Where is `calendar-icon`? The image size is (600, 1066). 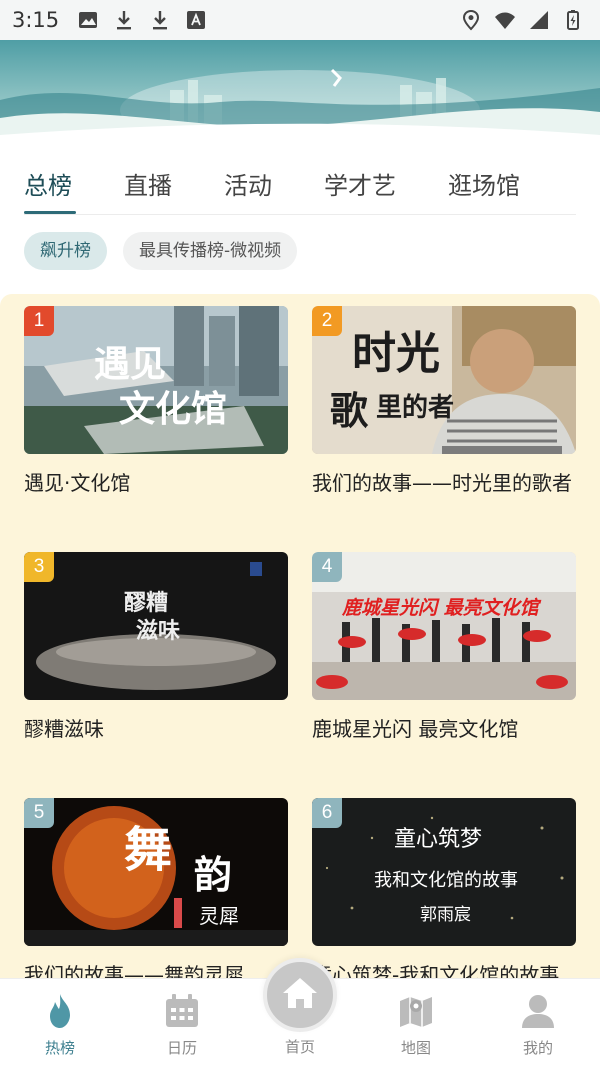
calendar-icon is located at coordinates (182, 1010).